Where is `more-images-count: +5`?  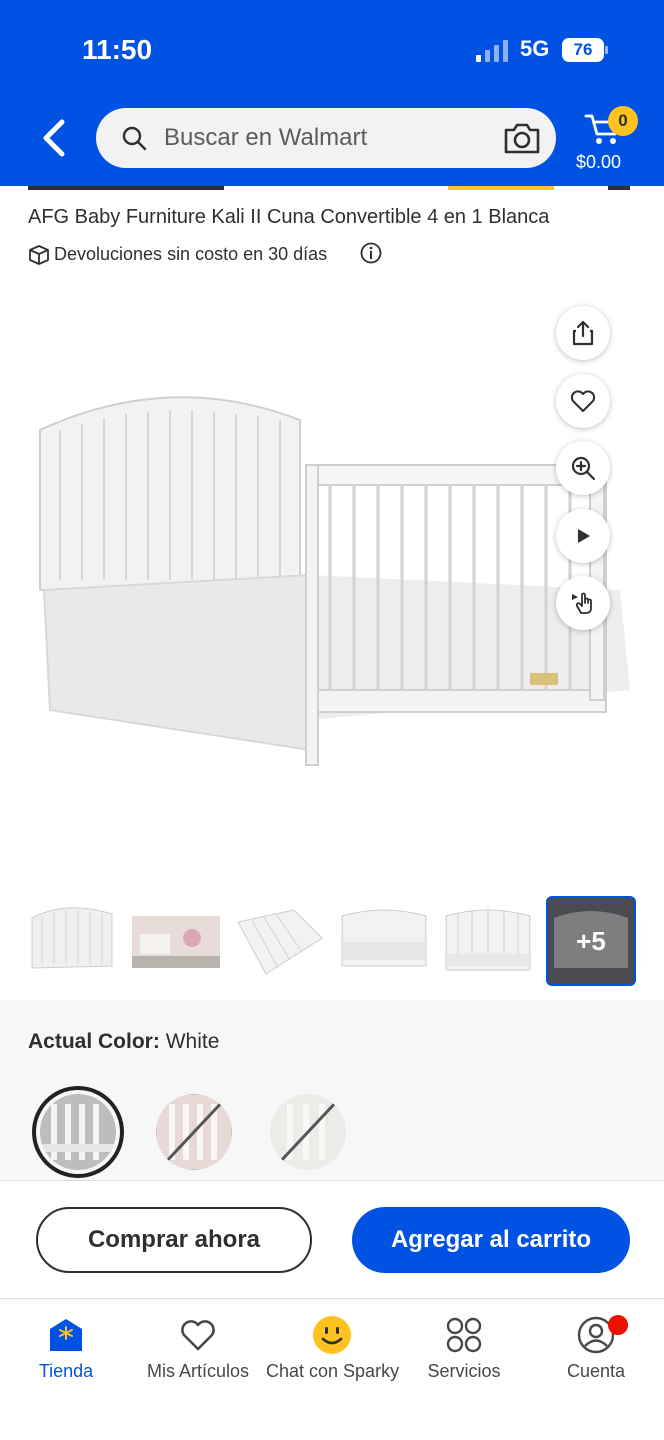
more-images-count: +5 is located at coordinates (591, 941).